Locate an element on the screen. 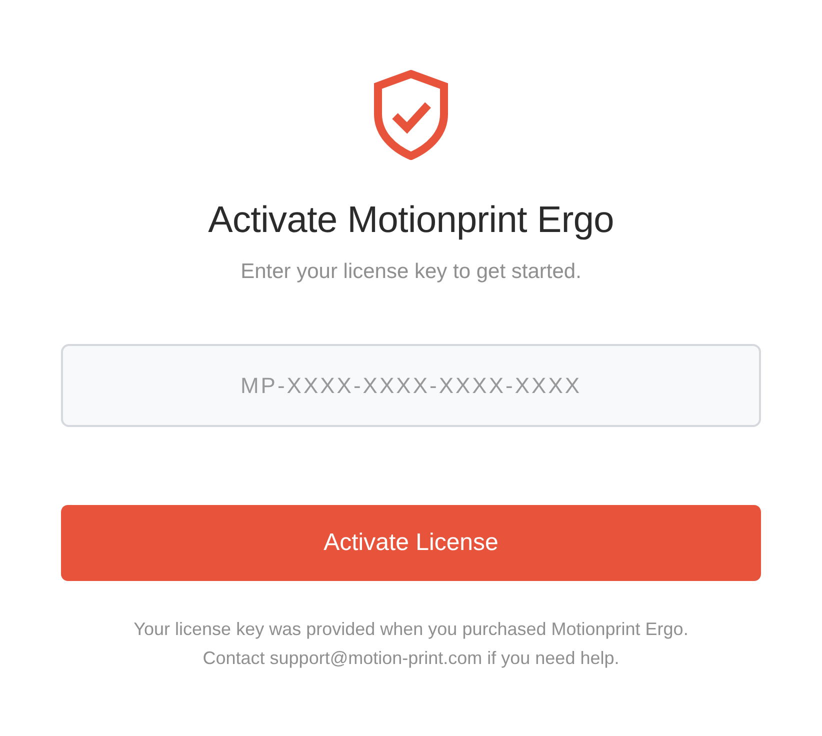 This screenshot has height=736, width=822. help-text: Contact support@motion-print.com if you need help. is located at coordinates (411, 658).